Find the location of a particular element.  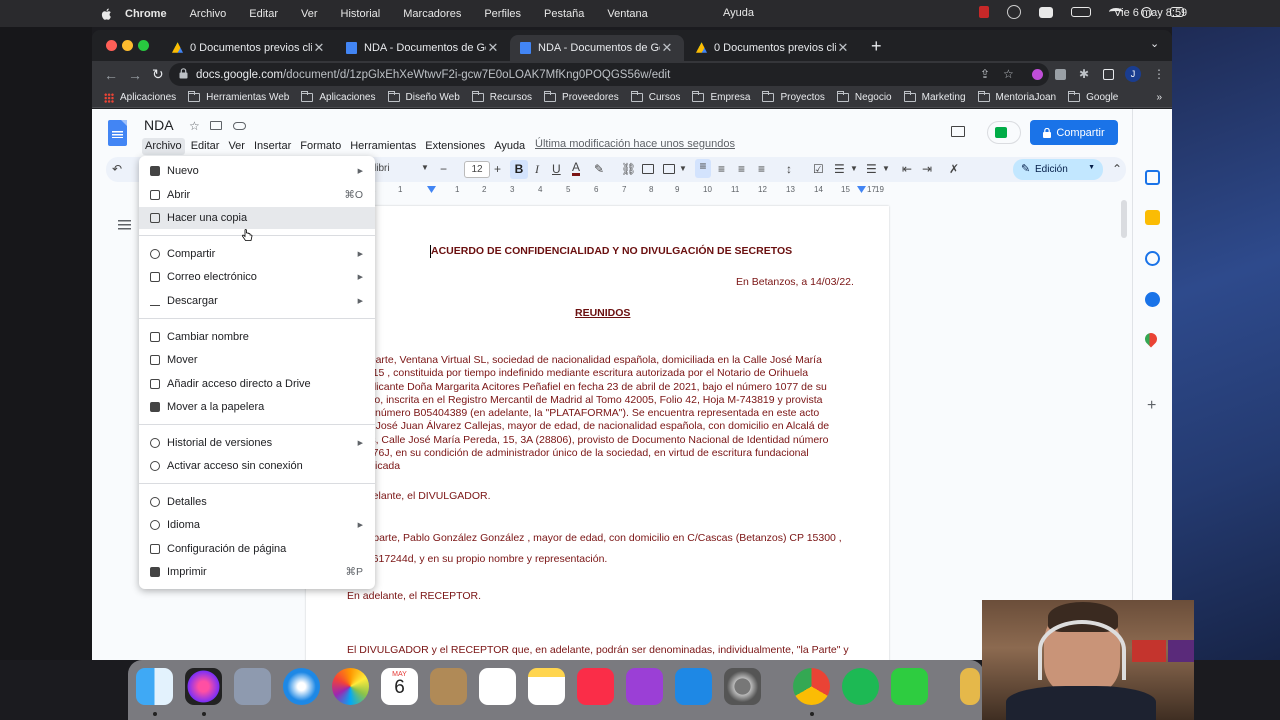

menubar-app-name: Chrome is located at coordinates (146, 14).